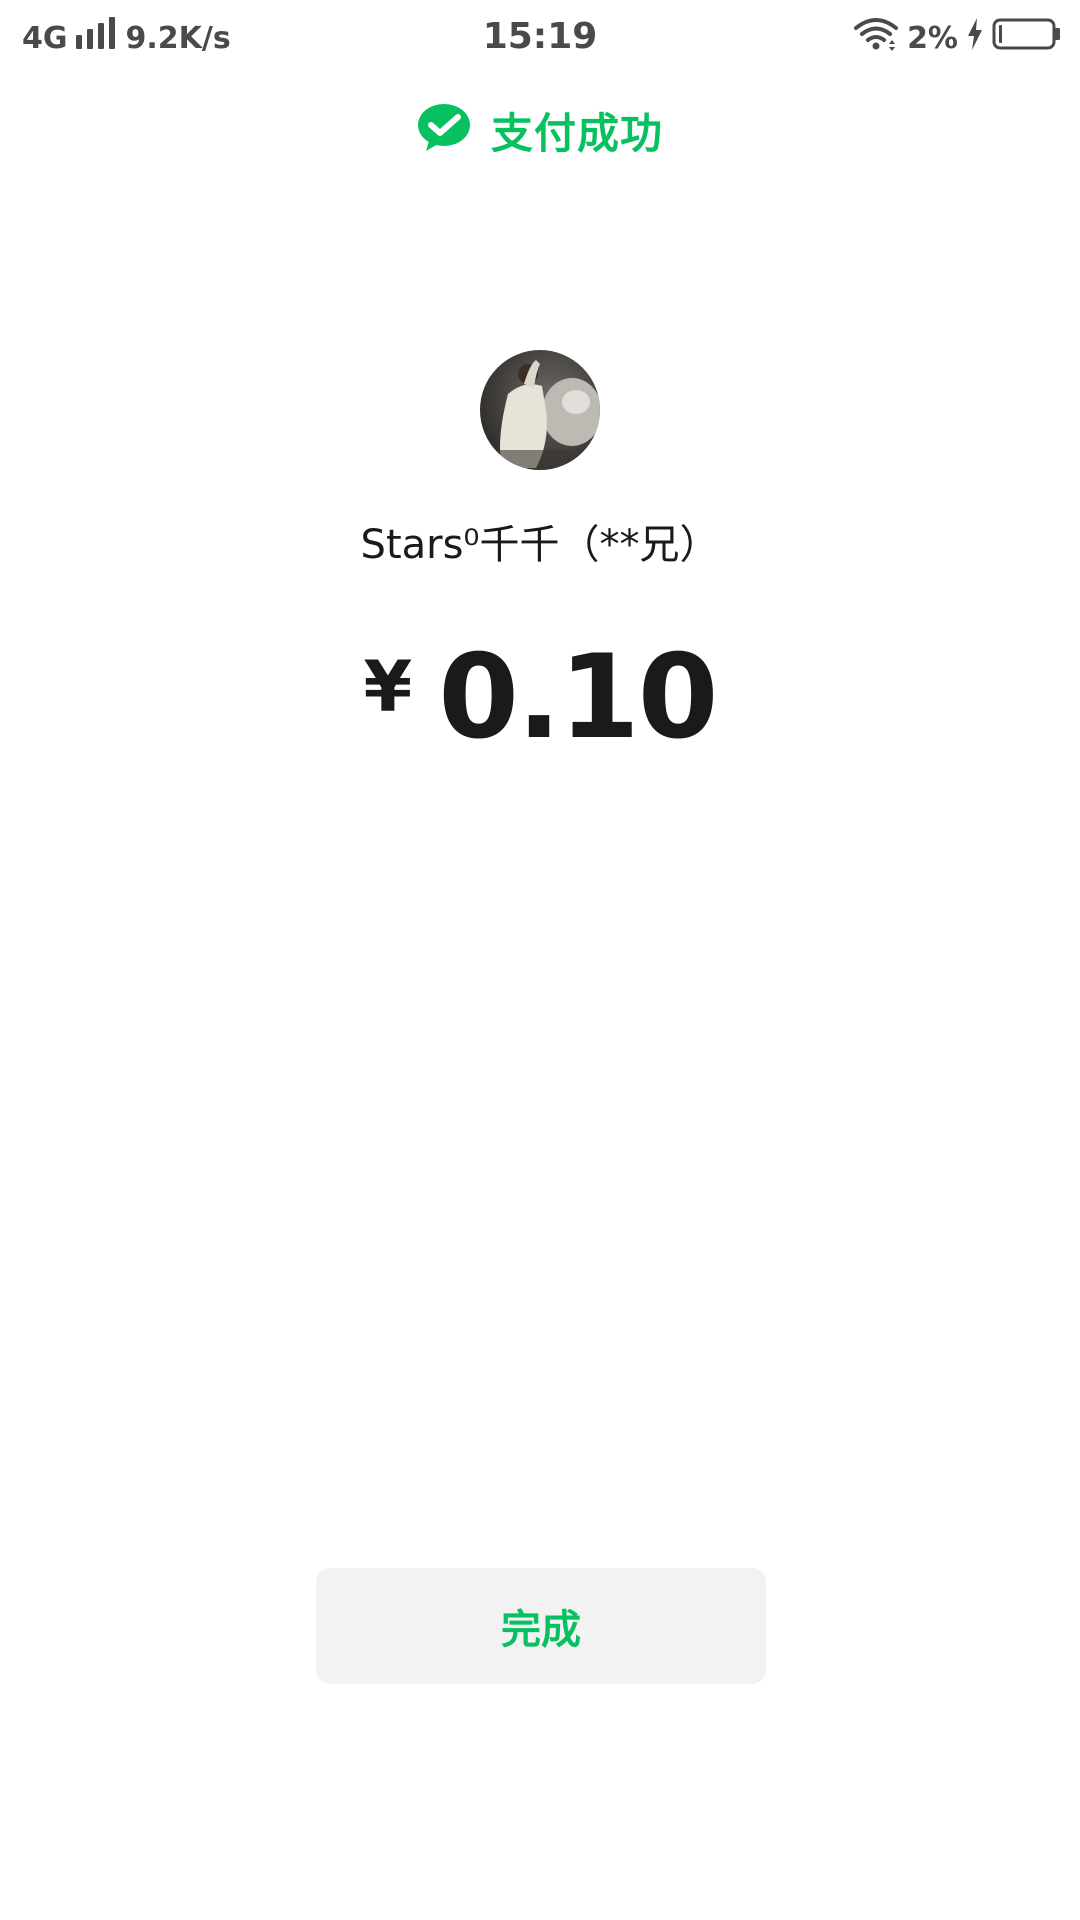 Image resolution: width=1080 pixels, height=1920 pixels. What do you see at coordinates (576, 133) in the screenshot?
I see `page-title: 支付成功` at bounding box center [576, 133].